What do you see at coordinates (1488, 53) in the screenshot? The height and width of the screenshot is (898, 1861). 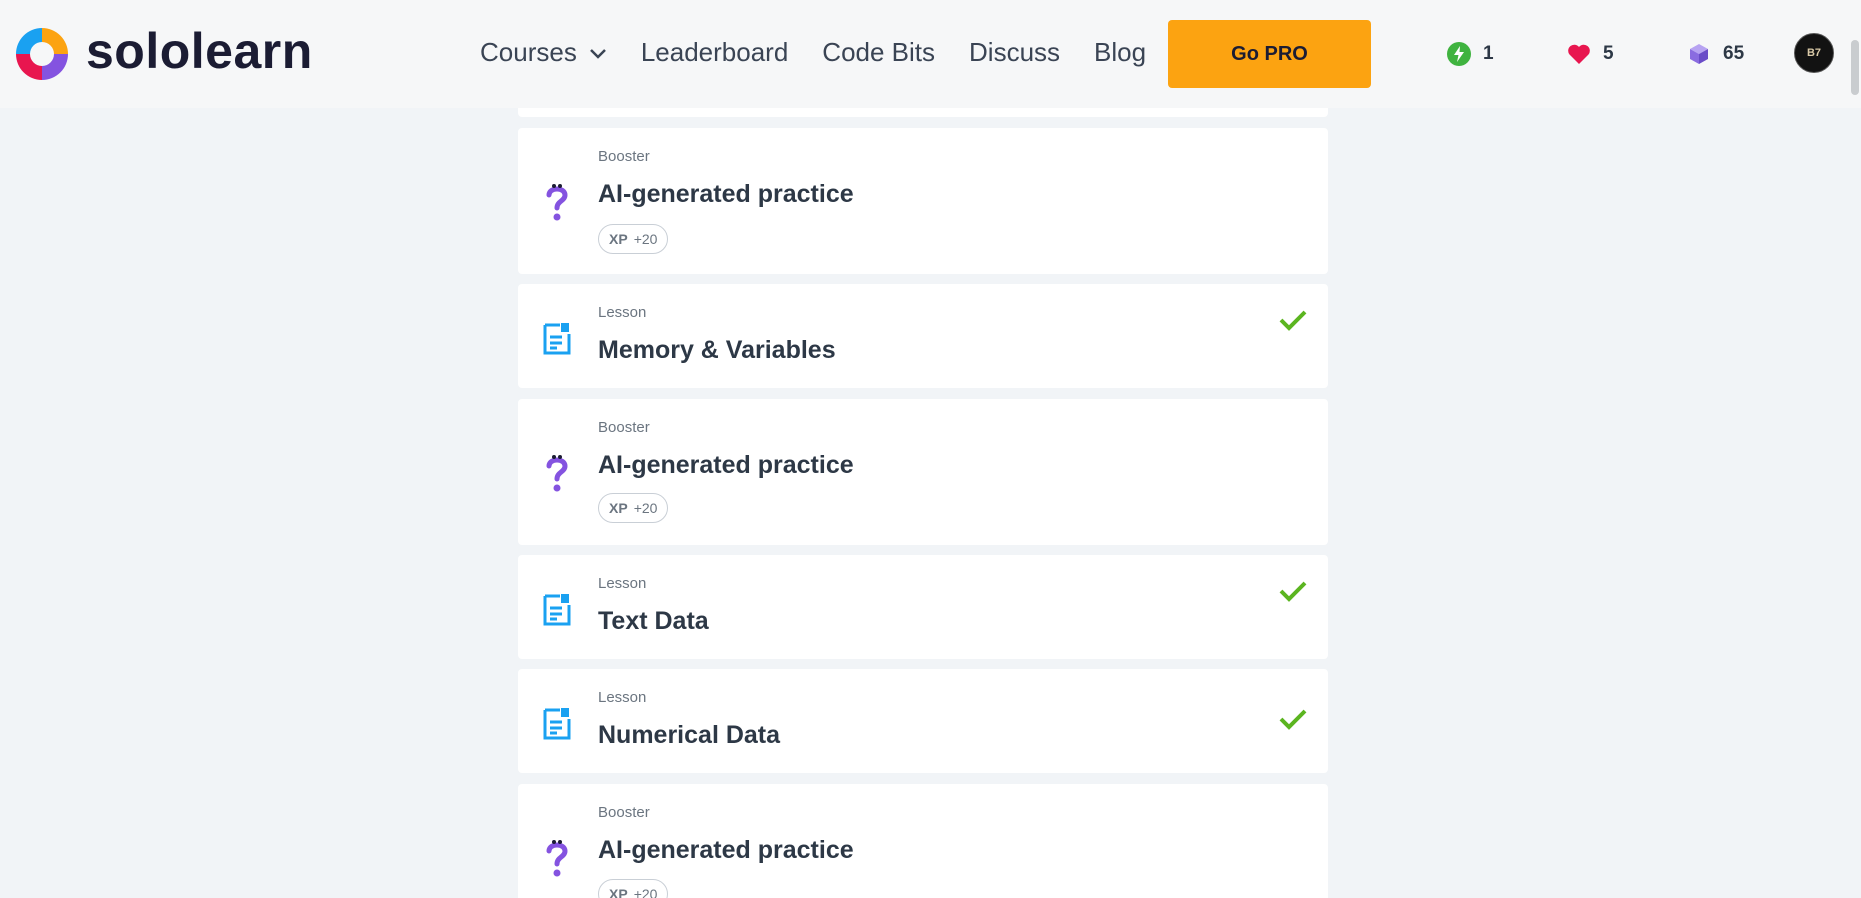 I see `streak-count: 1` at bounding box center [1488, 53].